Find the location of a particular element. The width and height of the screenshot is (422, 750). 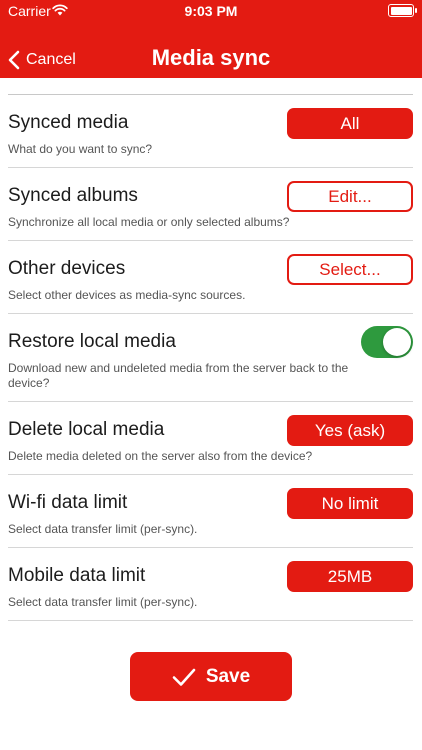

header: Carrier 9:03 PM Cancel Media sync is located at coordinates (211, 39).